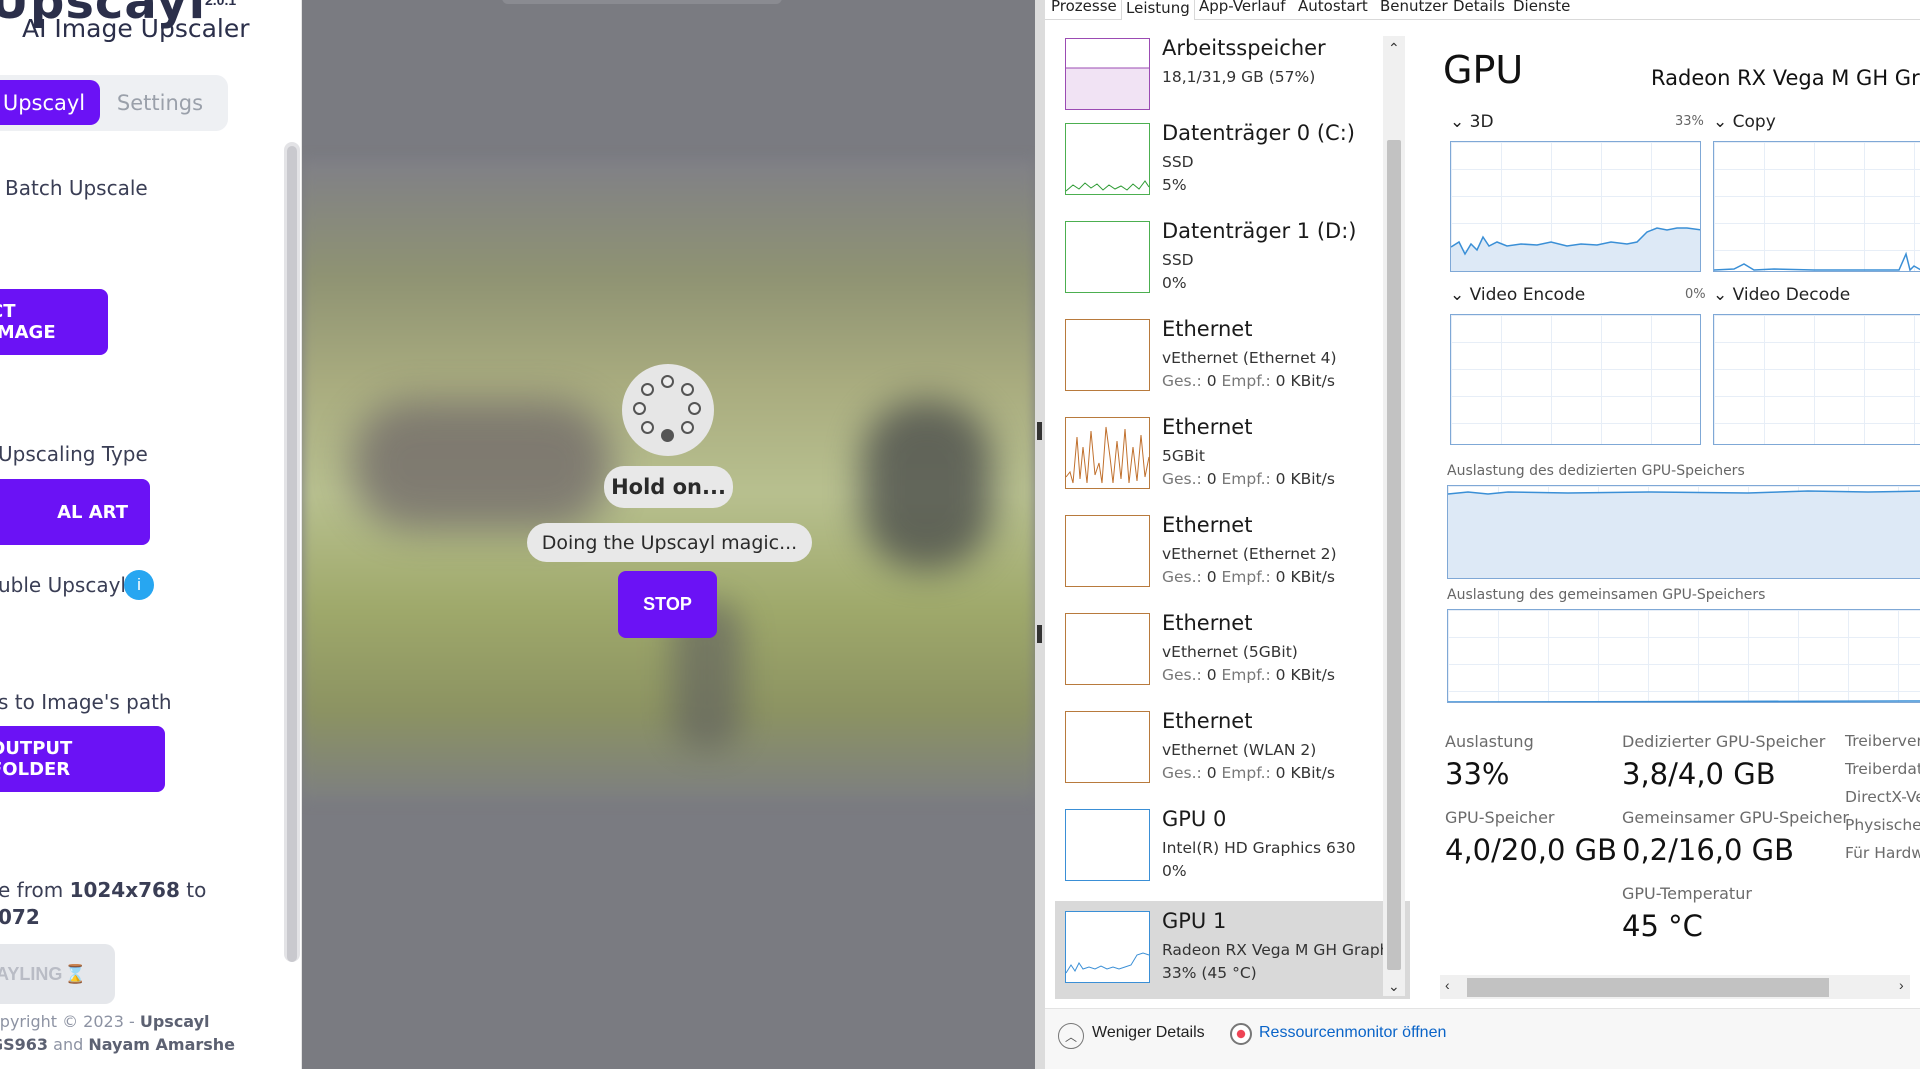 The width and height of the screenshot is (1920, 1069). What do you see at coordinates (1107, 947) in the screenshot?
I see `gpu-mini-graph` at bounding box center [1107, 947].